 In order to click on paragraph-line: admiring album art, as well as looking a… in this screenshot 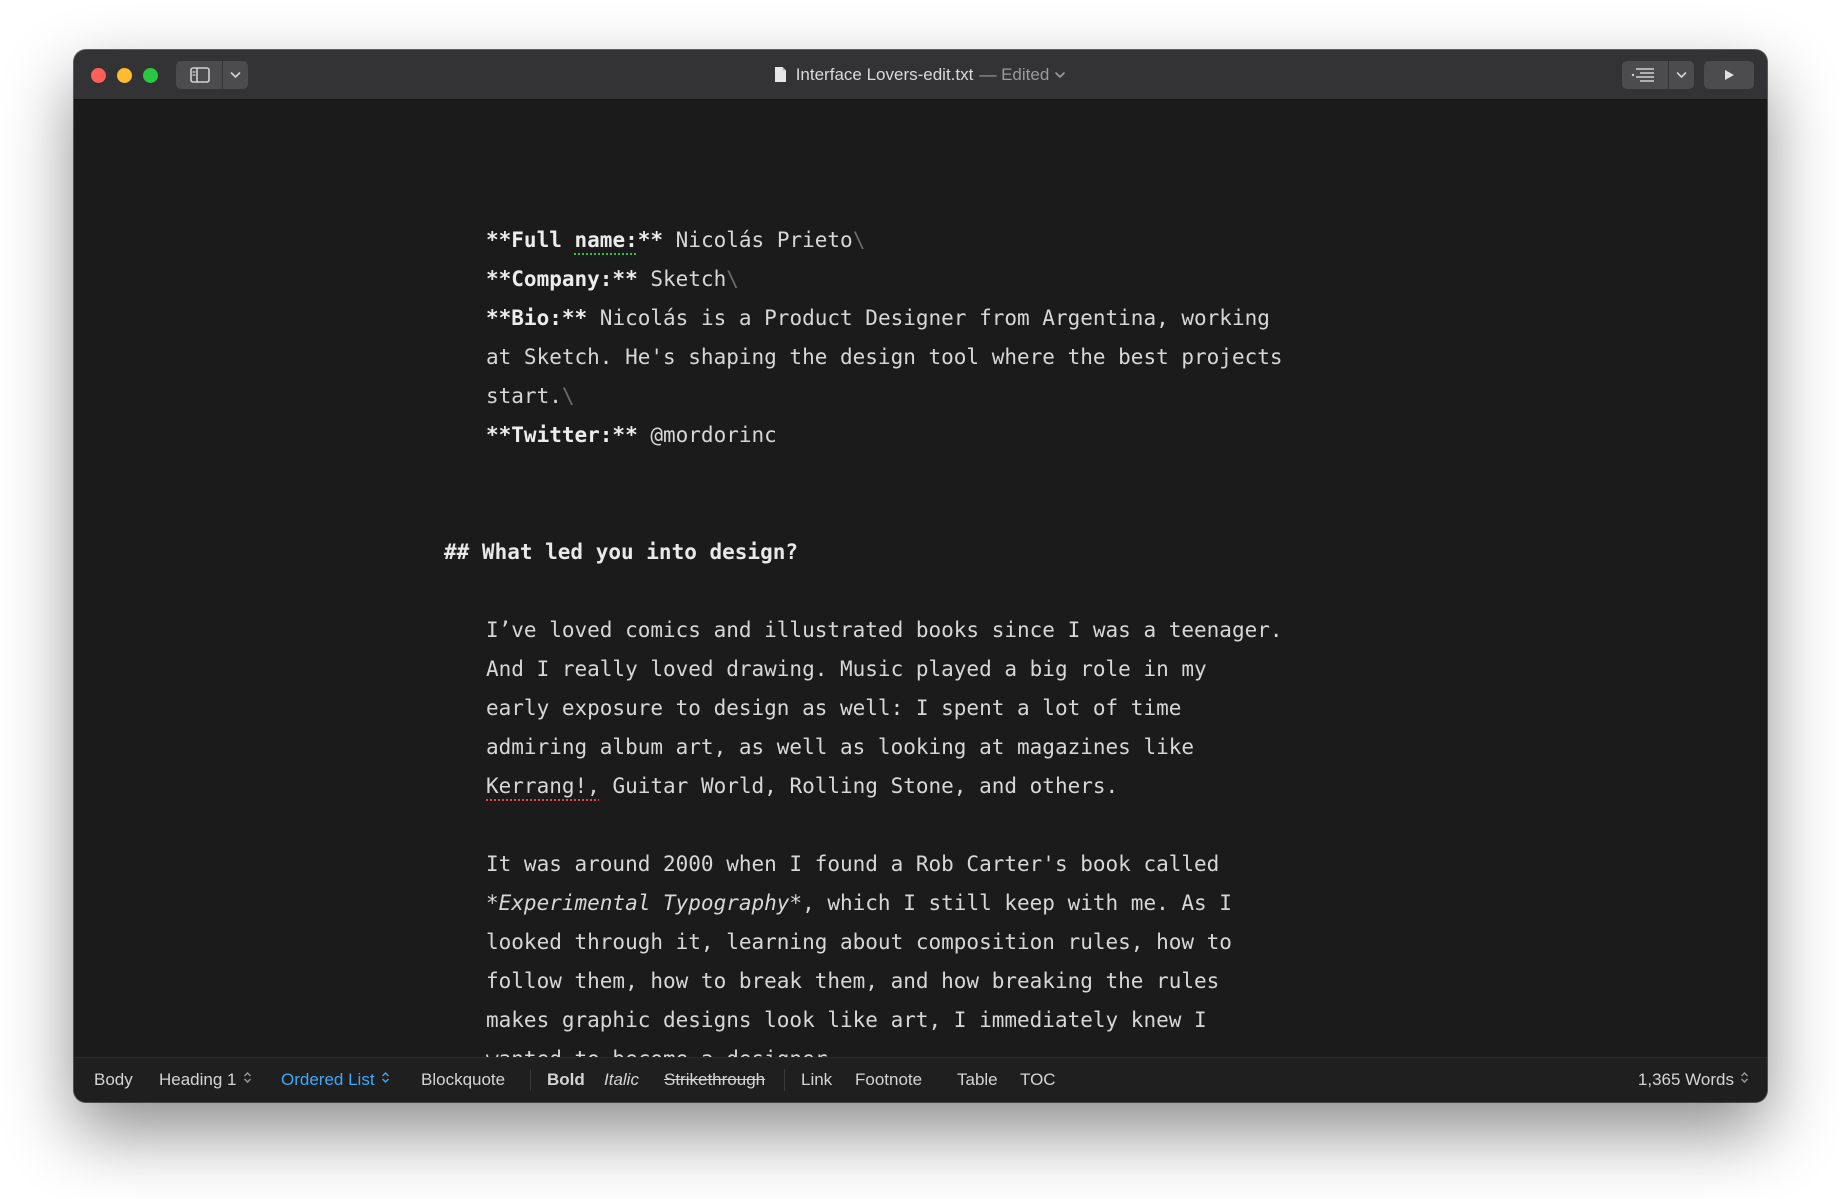, I will do `click(840, 747)`.